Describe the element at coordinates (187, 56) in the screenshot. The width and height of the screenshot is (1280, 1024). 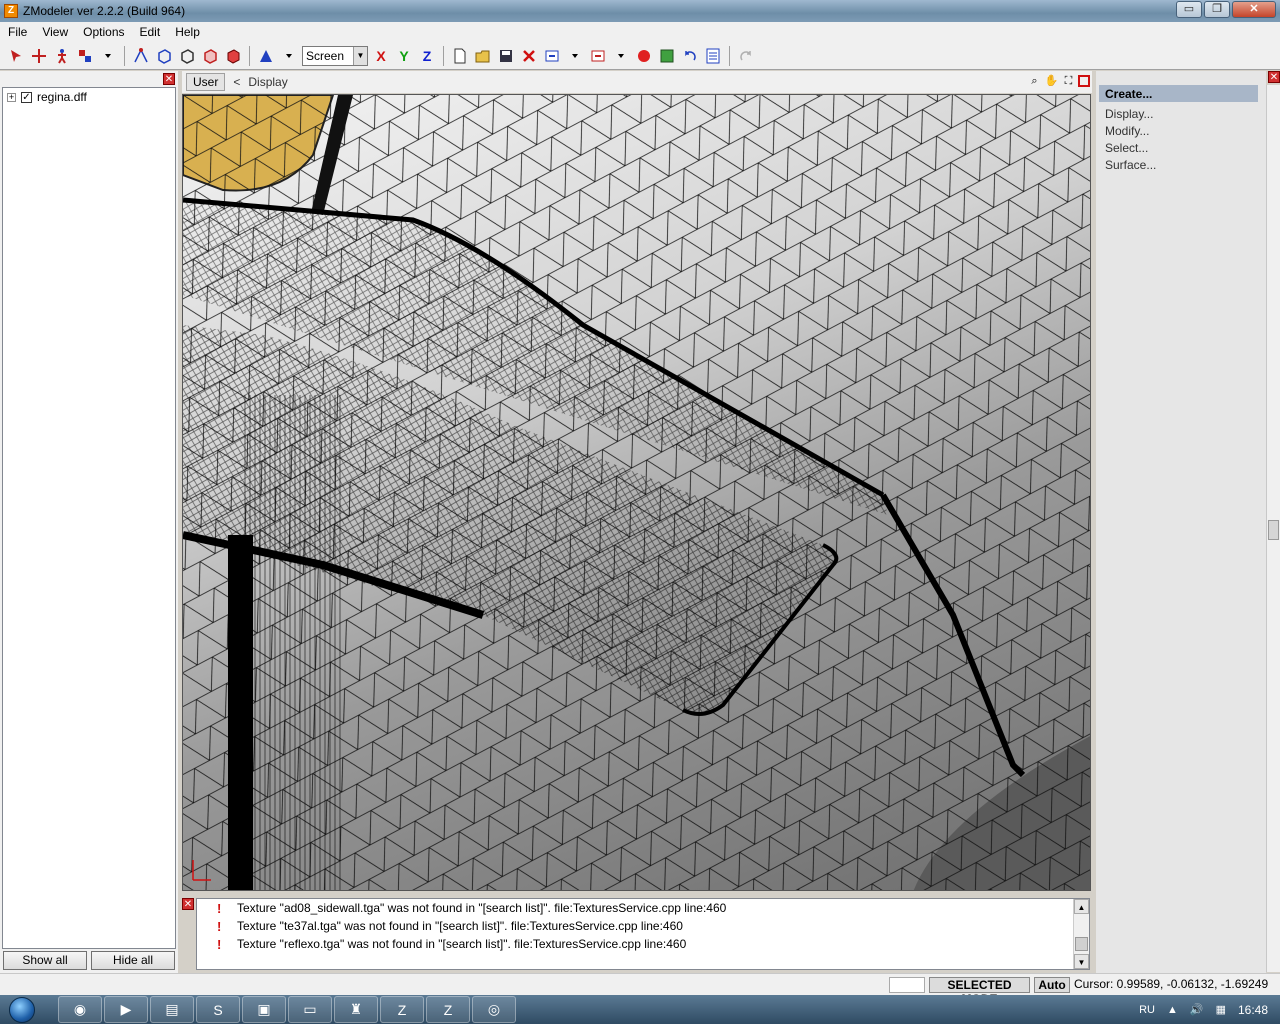
I see `cube-outline-icon` at that location.